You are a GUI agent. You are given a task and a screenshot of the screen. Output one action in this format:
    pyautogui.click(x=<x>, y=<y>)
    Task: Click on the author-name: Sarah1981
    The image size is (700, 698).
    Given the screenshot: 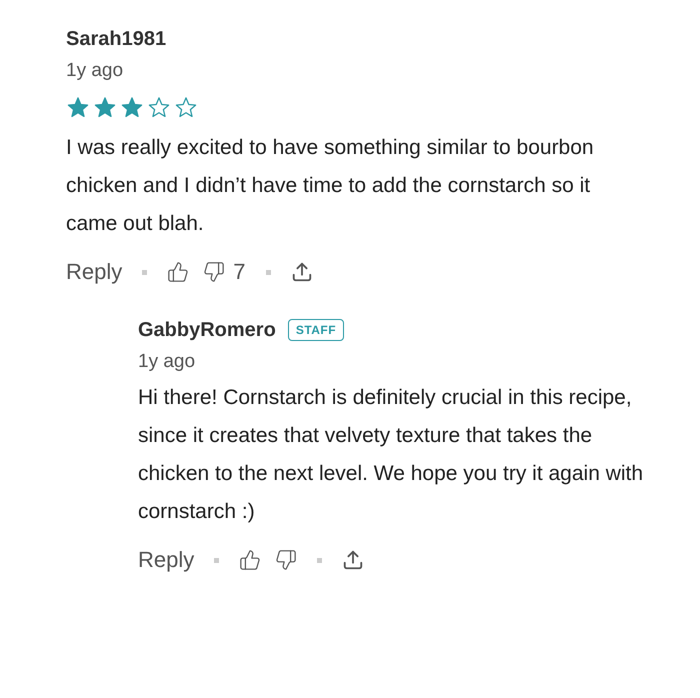 What is the action you would take?
    pyautogui.click(x=116, y=39)
    